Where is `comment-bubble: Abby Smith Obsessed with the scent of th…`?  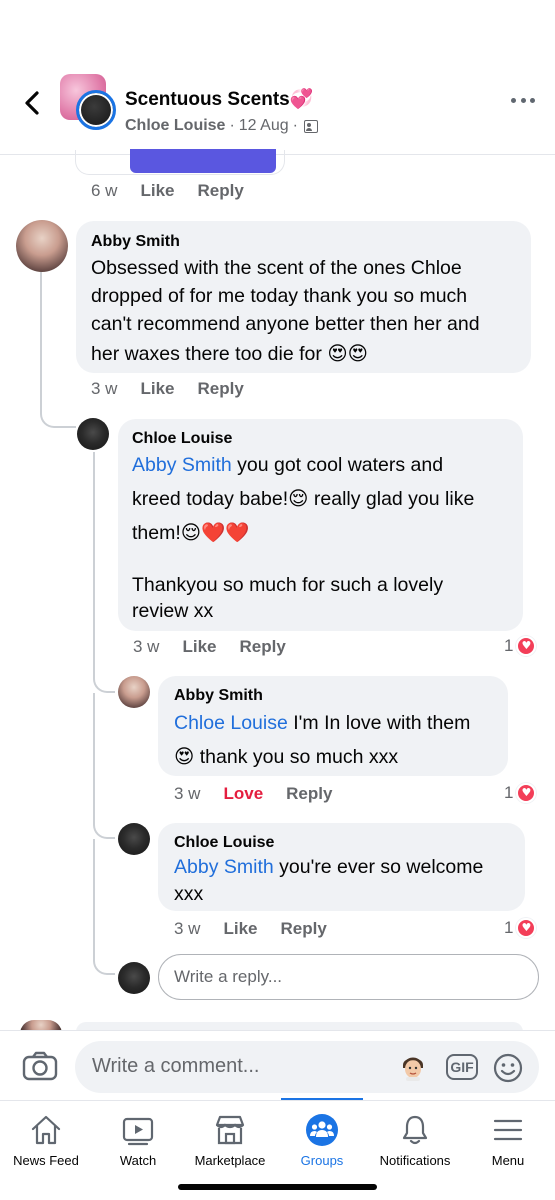 comment-bubble: Abby Smith Obsessed with the scent of th… is located at coordinates (303, 297).